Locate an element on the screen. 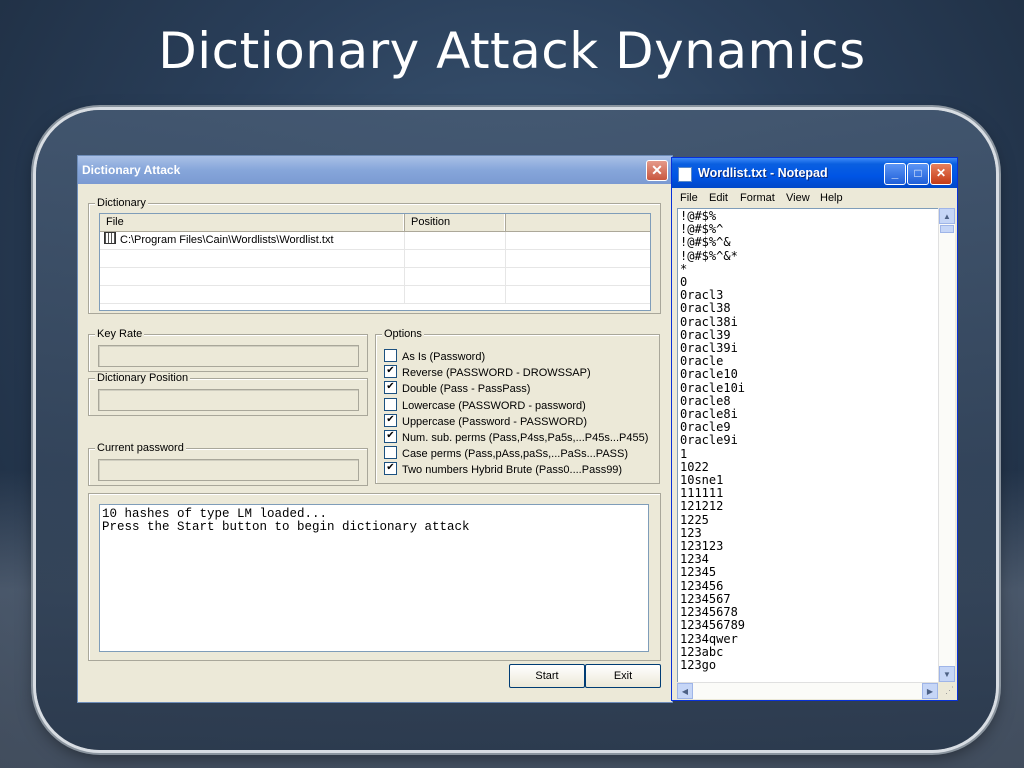  position-cell is located at coordinates (455, 240).